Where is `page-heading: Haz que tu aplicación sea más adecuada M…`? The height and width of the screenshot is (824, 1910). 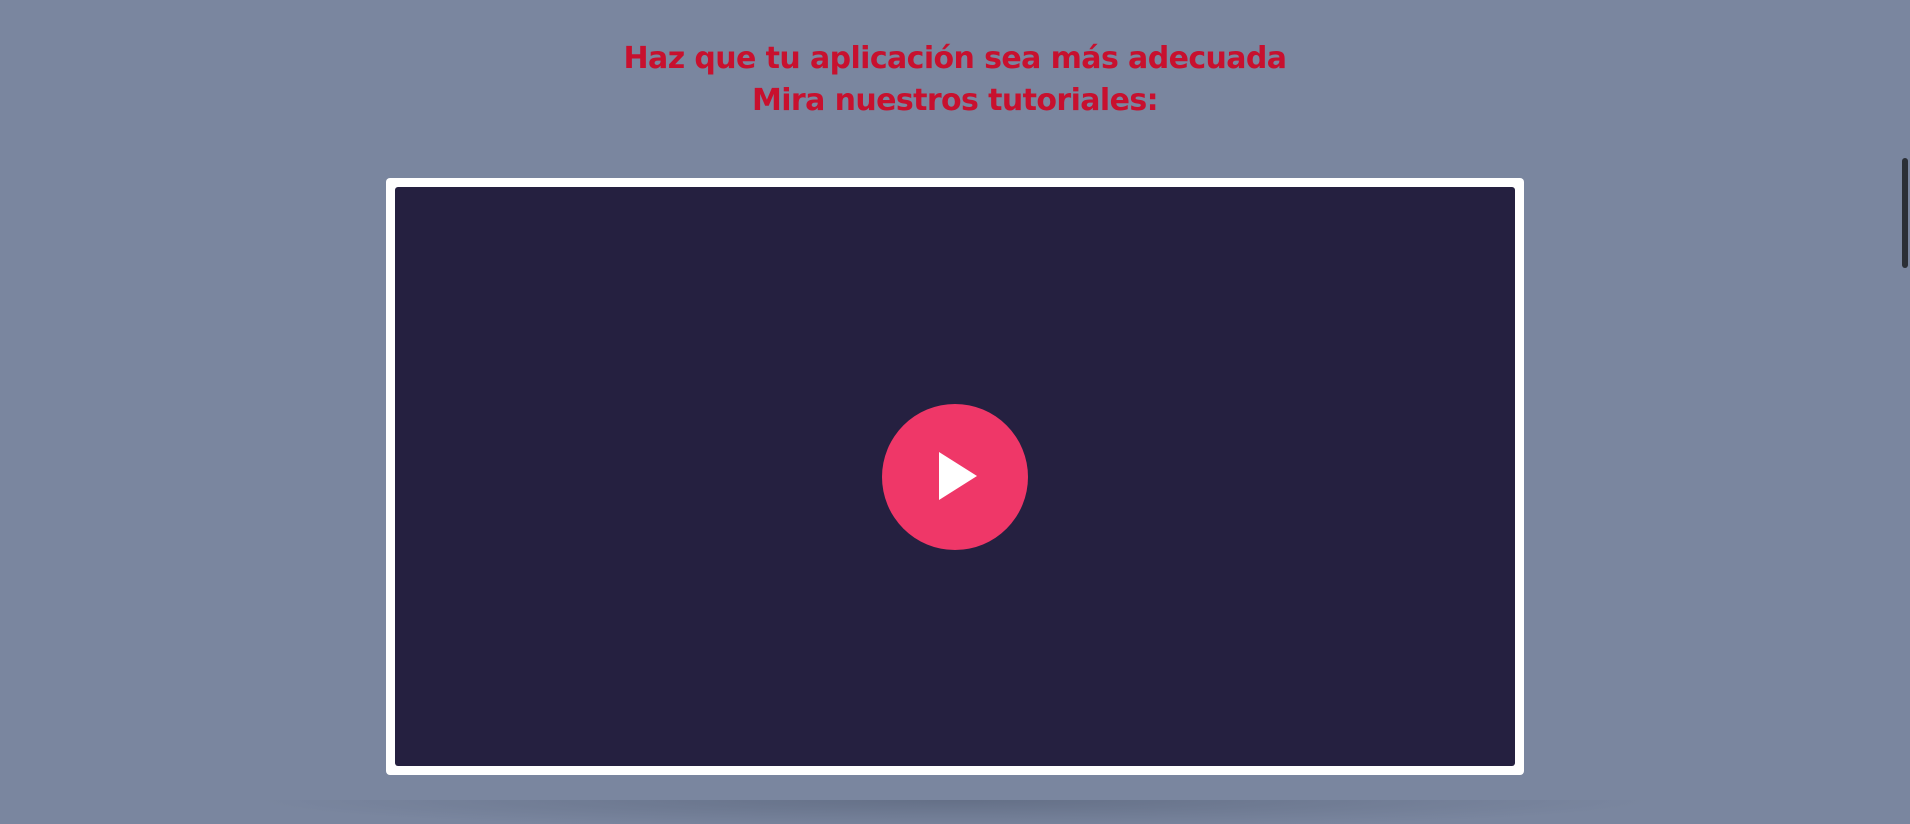
page-heading: Haz que tu aplicación sea más adecuada M… is located at coordinates (955, 80).